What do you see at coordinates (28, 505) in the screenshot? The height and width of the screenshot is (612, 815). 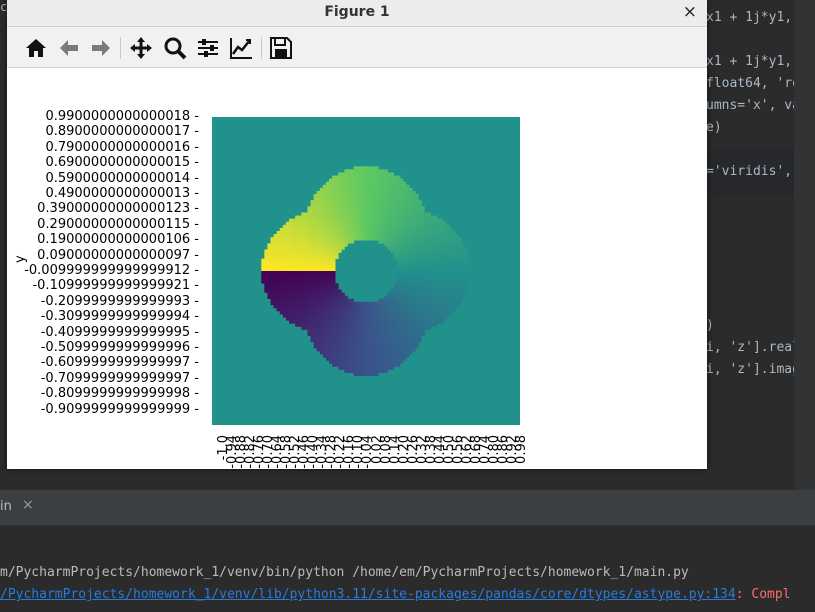 I see `run-tab-close-icon: ×` at bounding box center [28, 505].